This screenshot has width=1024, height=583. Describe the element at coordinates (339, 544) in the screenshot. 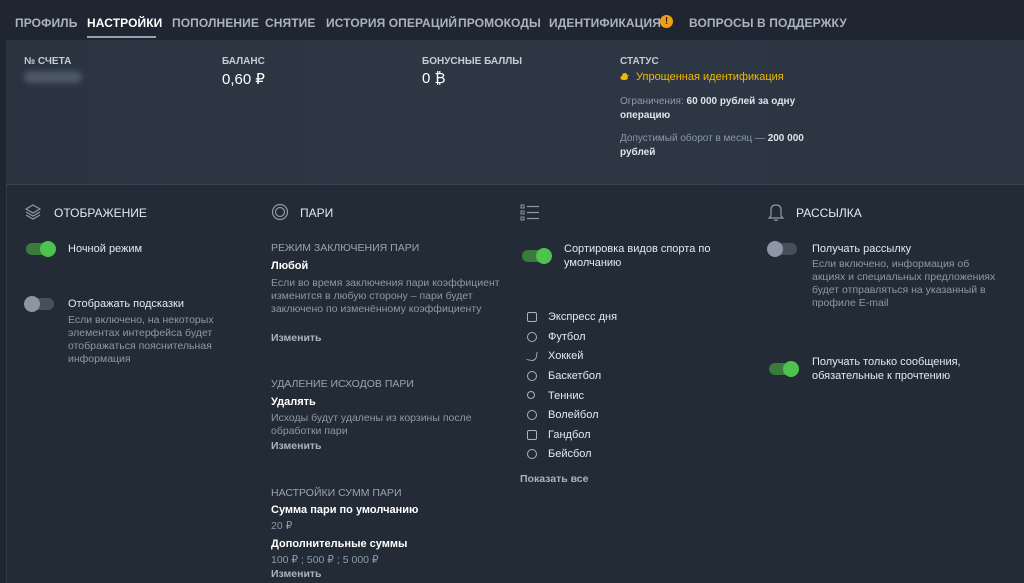

I see `extra-sums-label: Дополнительные суммы` at that location.